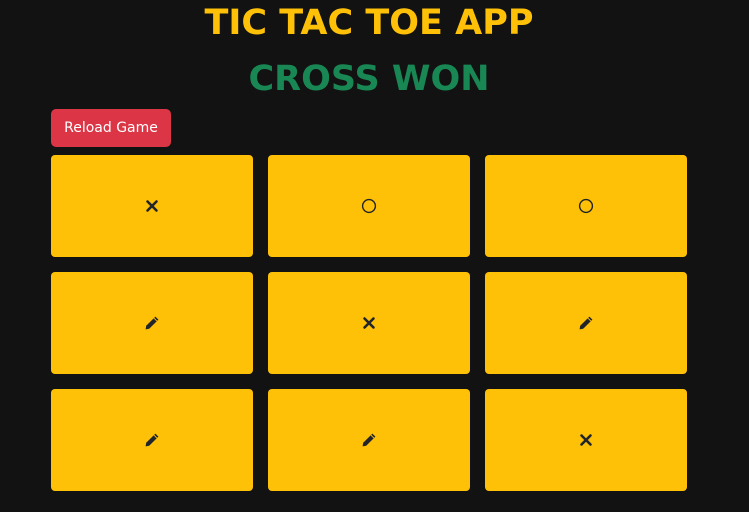 The width and height of the screenshot is (749, 512). I want to click on game-status: CROSS WON, so click(369, 79).